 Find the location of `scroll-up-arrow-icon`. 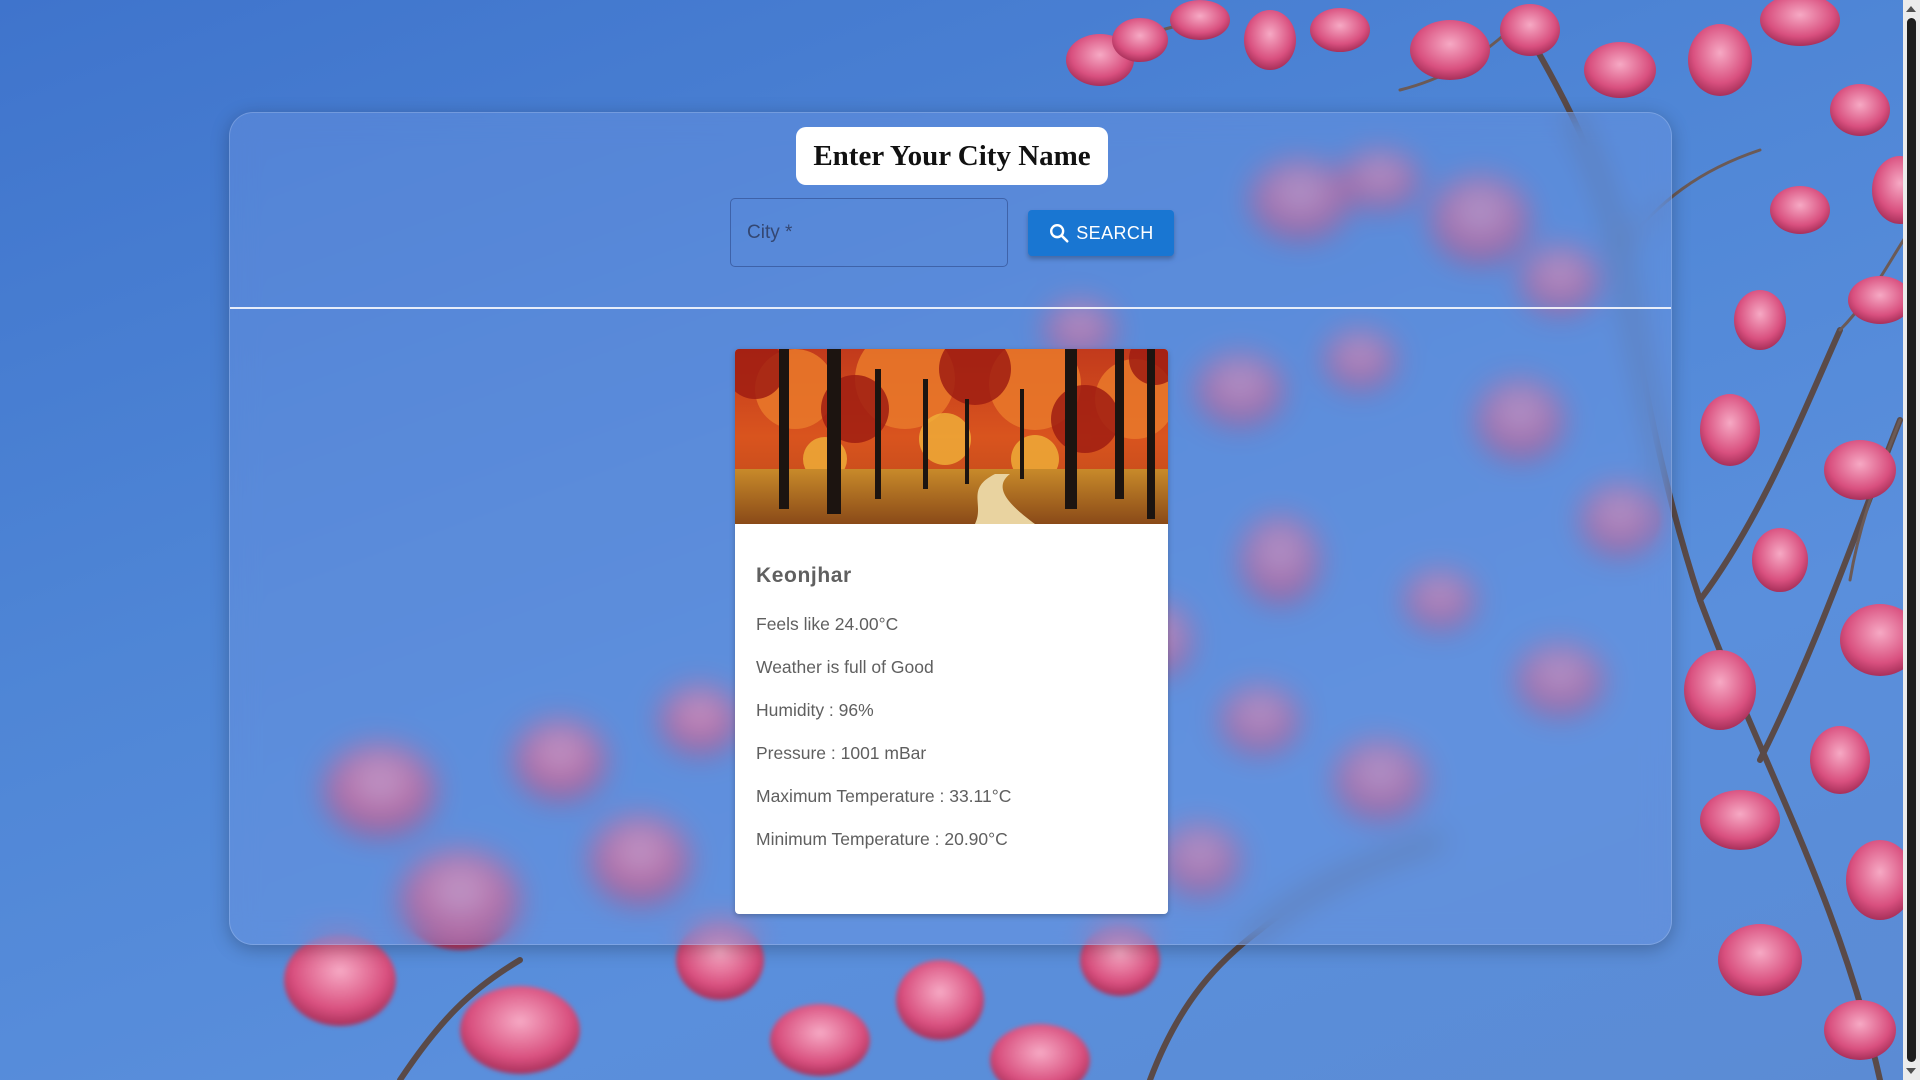

scroll-up-arrow-icon is located at coordinates (1911, 9).